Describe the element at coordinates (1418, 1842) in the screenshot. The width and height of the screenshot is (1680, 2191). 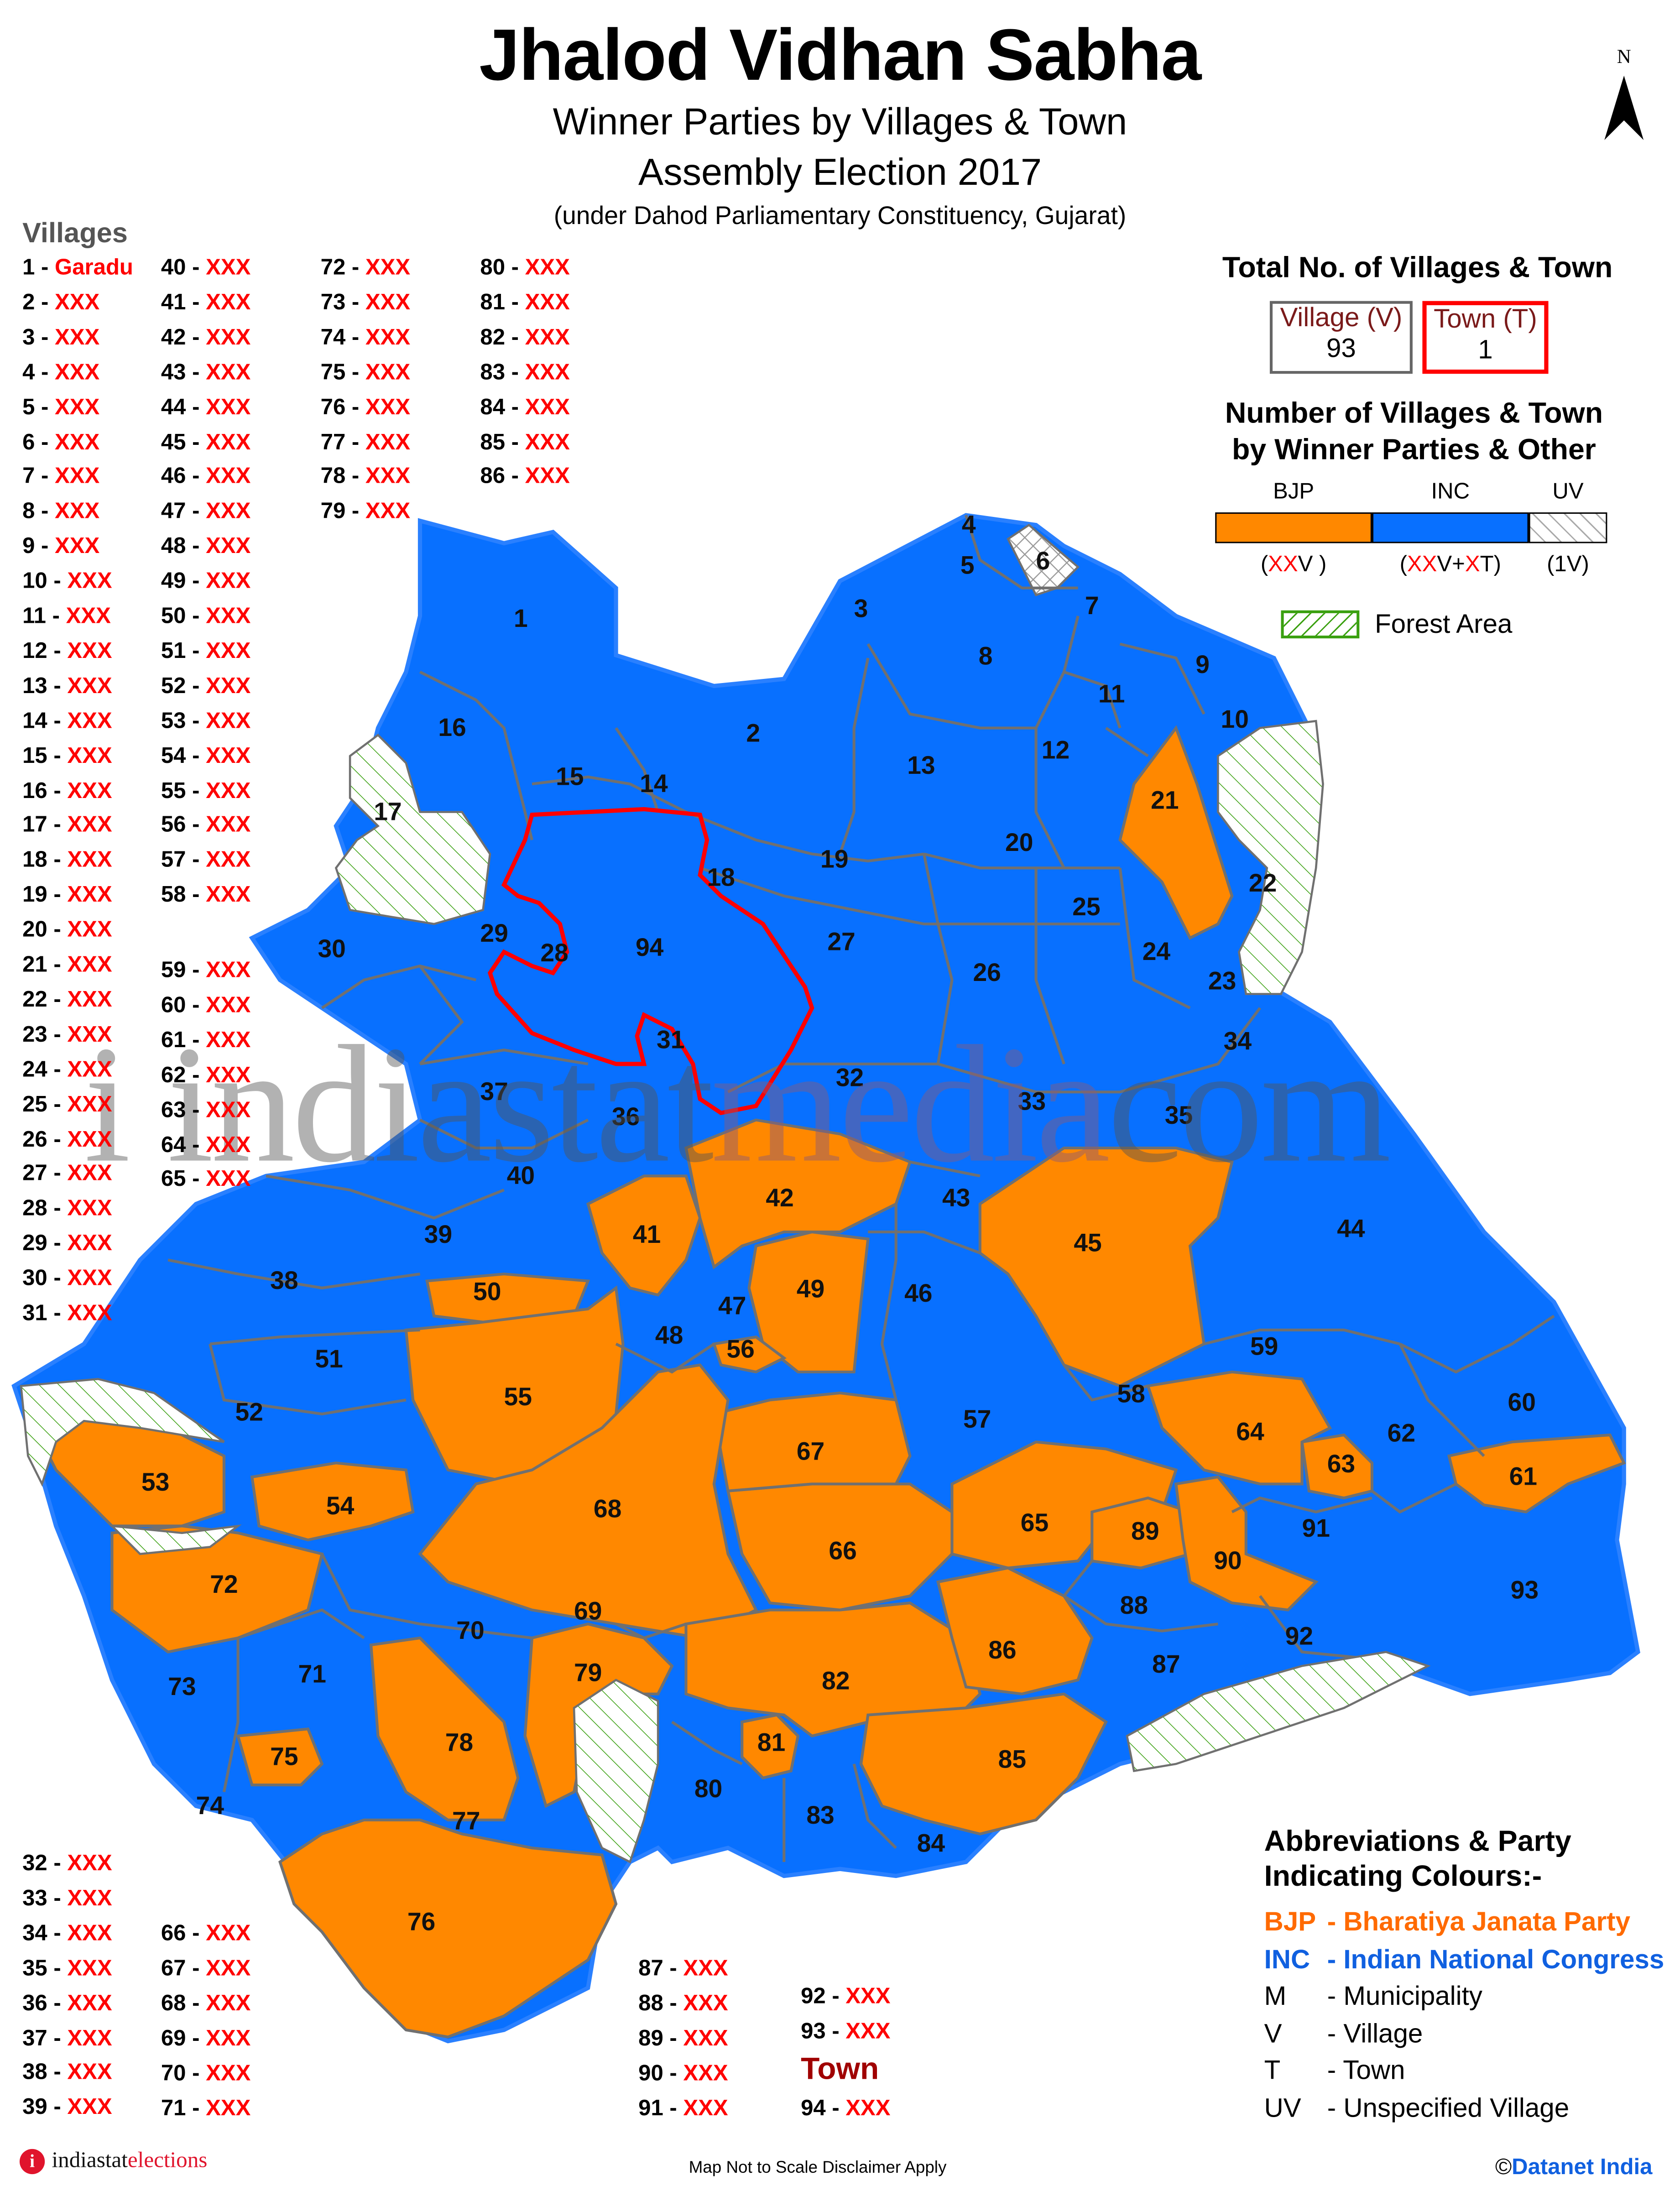
I see `abbreviations-heading-line1: Abbreviations & Party` at that location.